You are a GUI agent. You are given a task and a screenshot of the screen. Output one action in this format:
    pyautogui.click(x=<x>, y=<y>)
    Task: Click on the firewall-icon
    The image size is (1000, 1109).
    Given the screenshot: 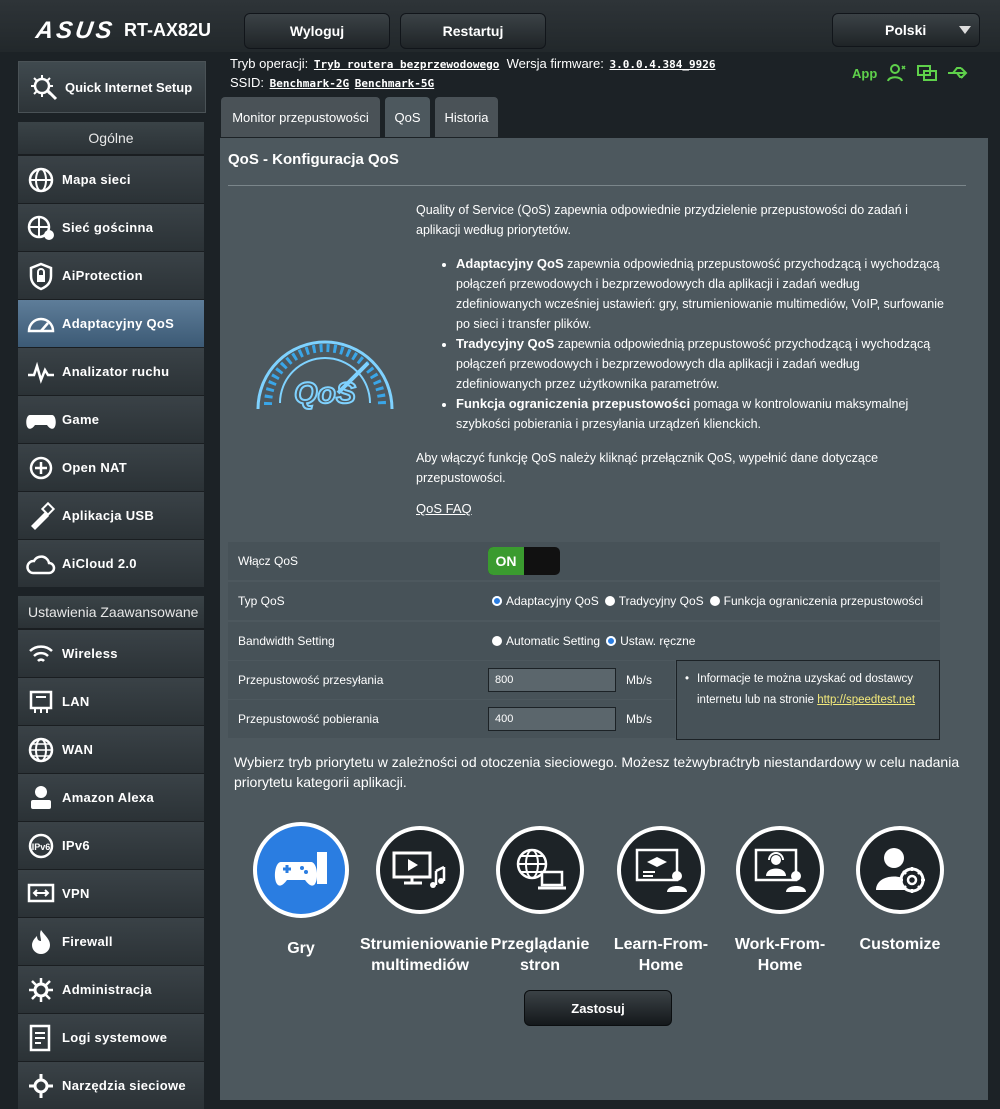 What is the action you would take?
    pyautogui.click(x=41, y=941)
    